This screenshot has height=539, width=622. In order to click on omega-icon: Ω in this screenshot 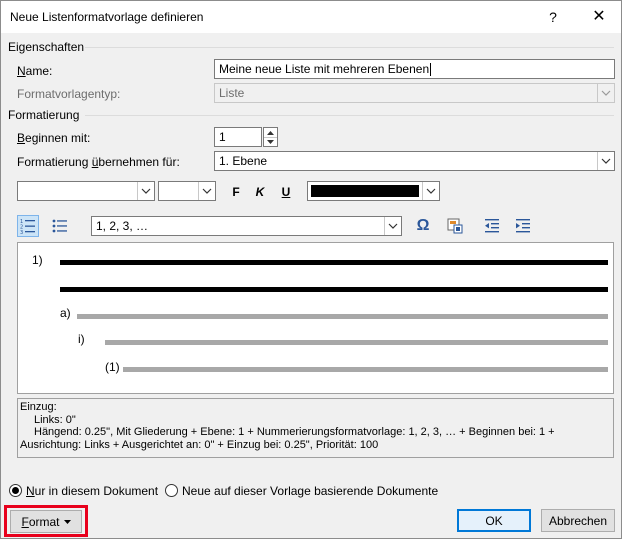, I will do `click(423, 225)`.